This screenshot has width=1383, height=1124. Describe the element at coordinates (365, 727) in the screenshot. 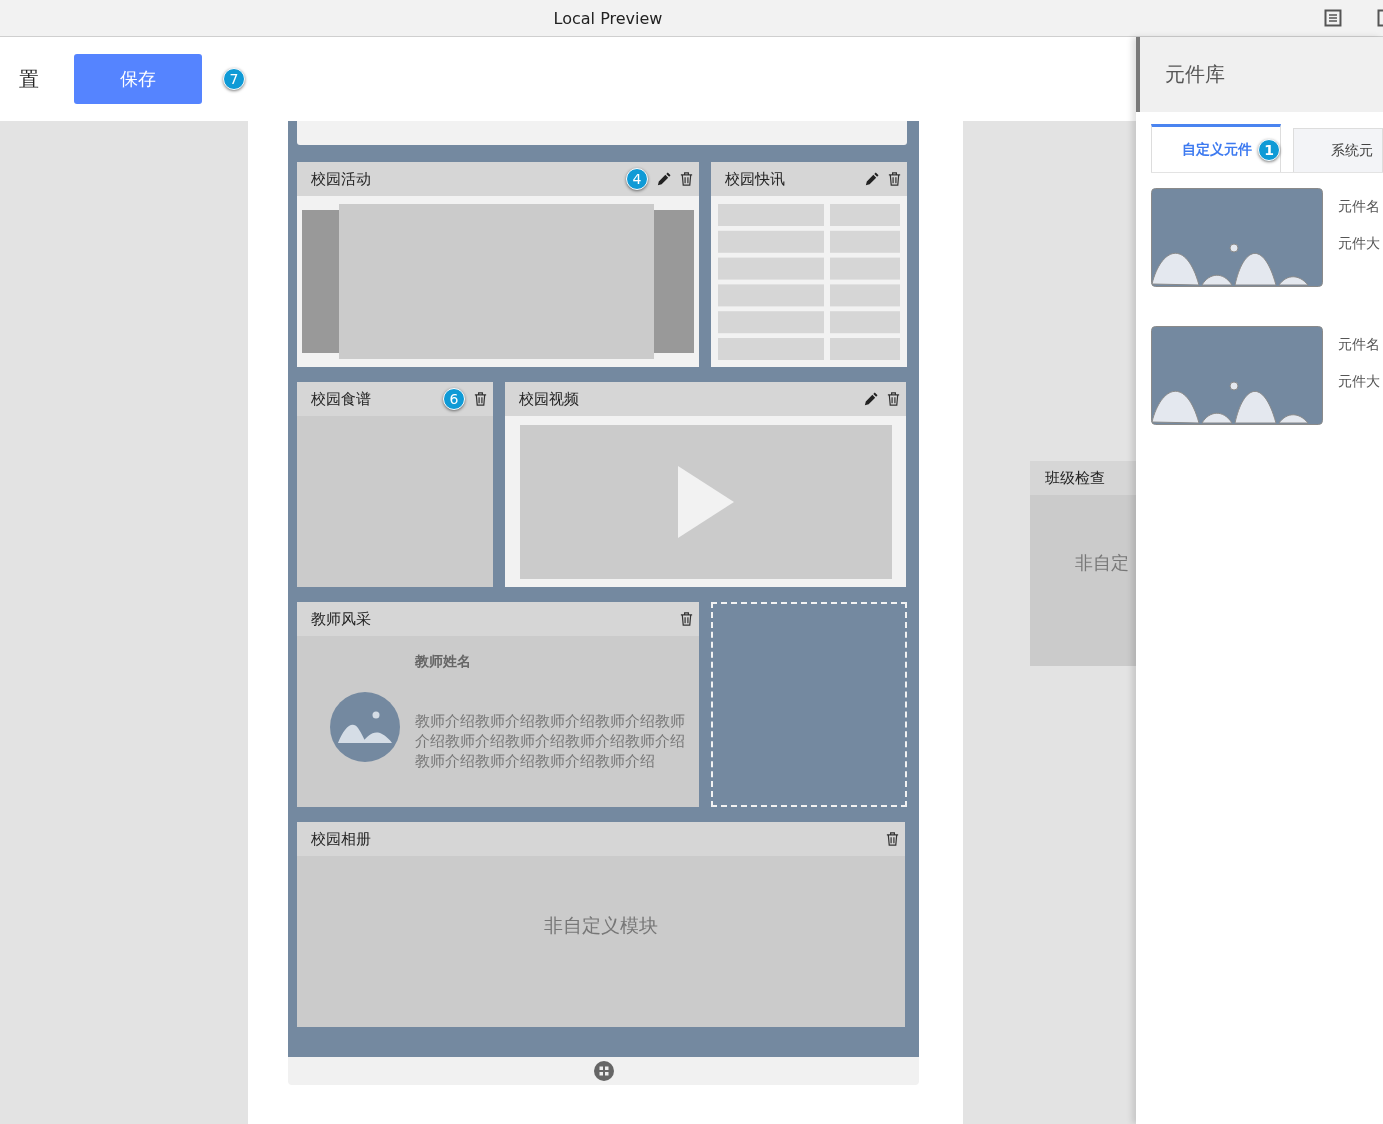

I see `avatar-icon` at that location.